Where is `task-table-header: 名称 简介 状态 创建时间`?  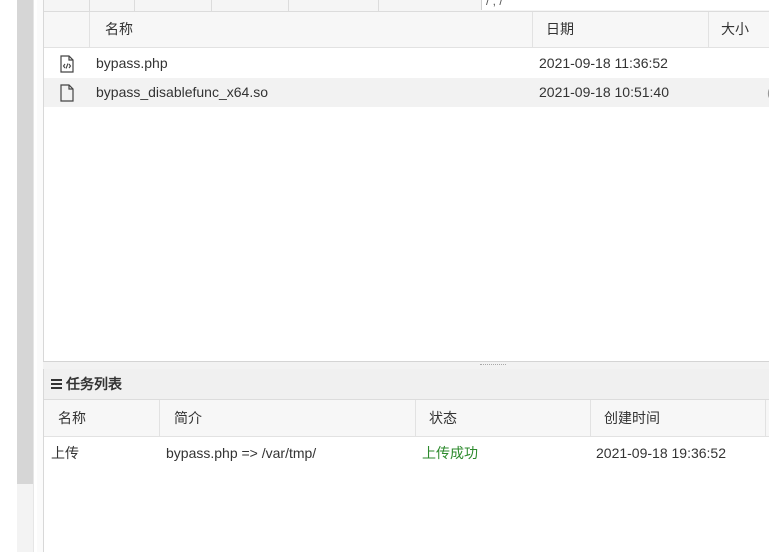
task-table-header: 名称 简介 状态 创建时间 is located at coordinates (406, 418).